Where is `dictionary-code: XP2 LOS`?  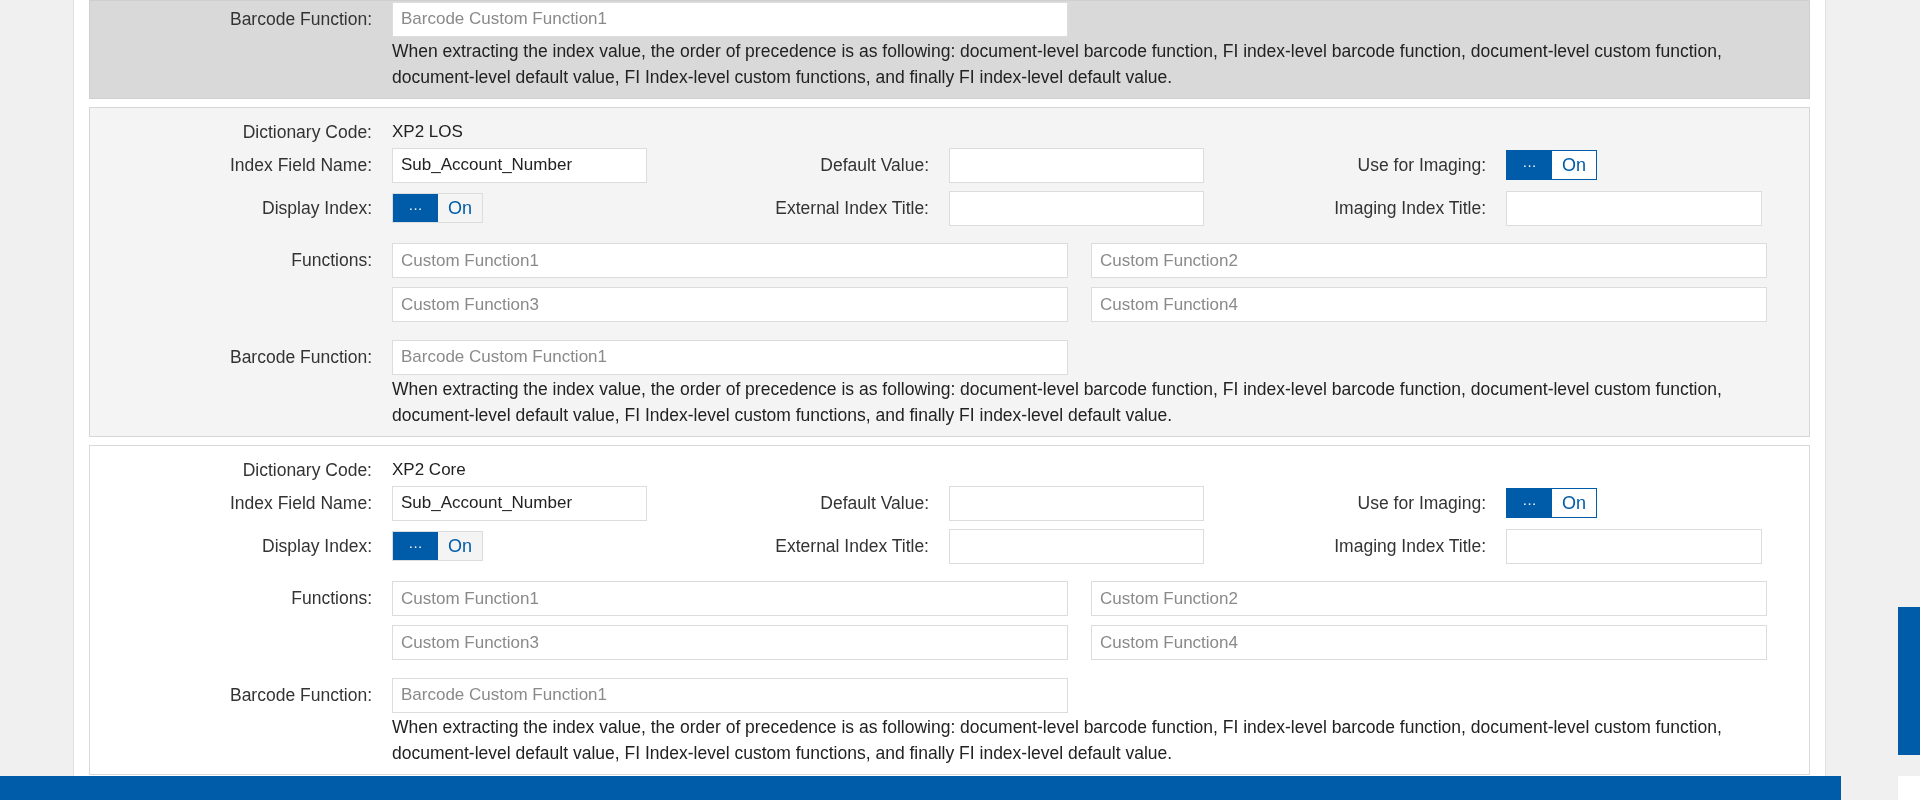
dictionary-code: XP2 LOS is located at coordinates (427, 132).